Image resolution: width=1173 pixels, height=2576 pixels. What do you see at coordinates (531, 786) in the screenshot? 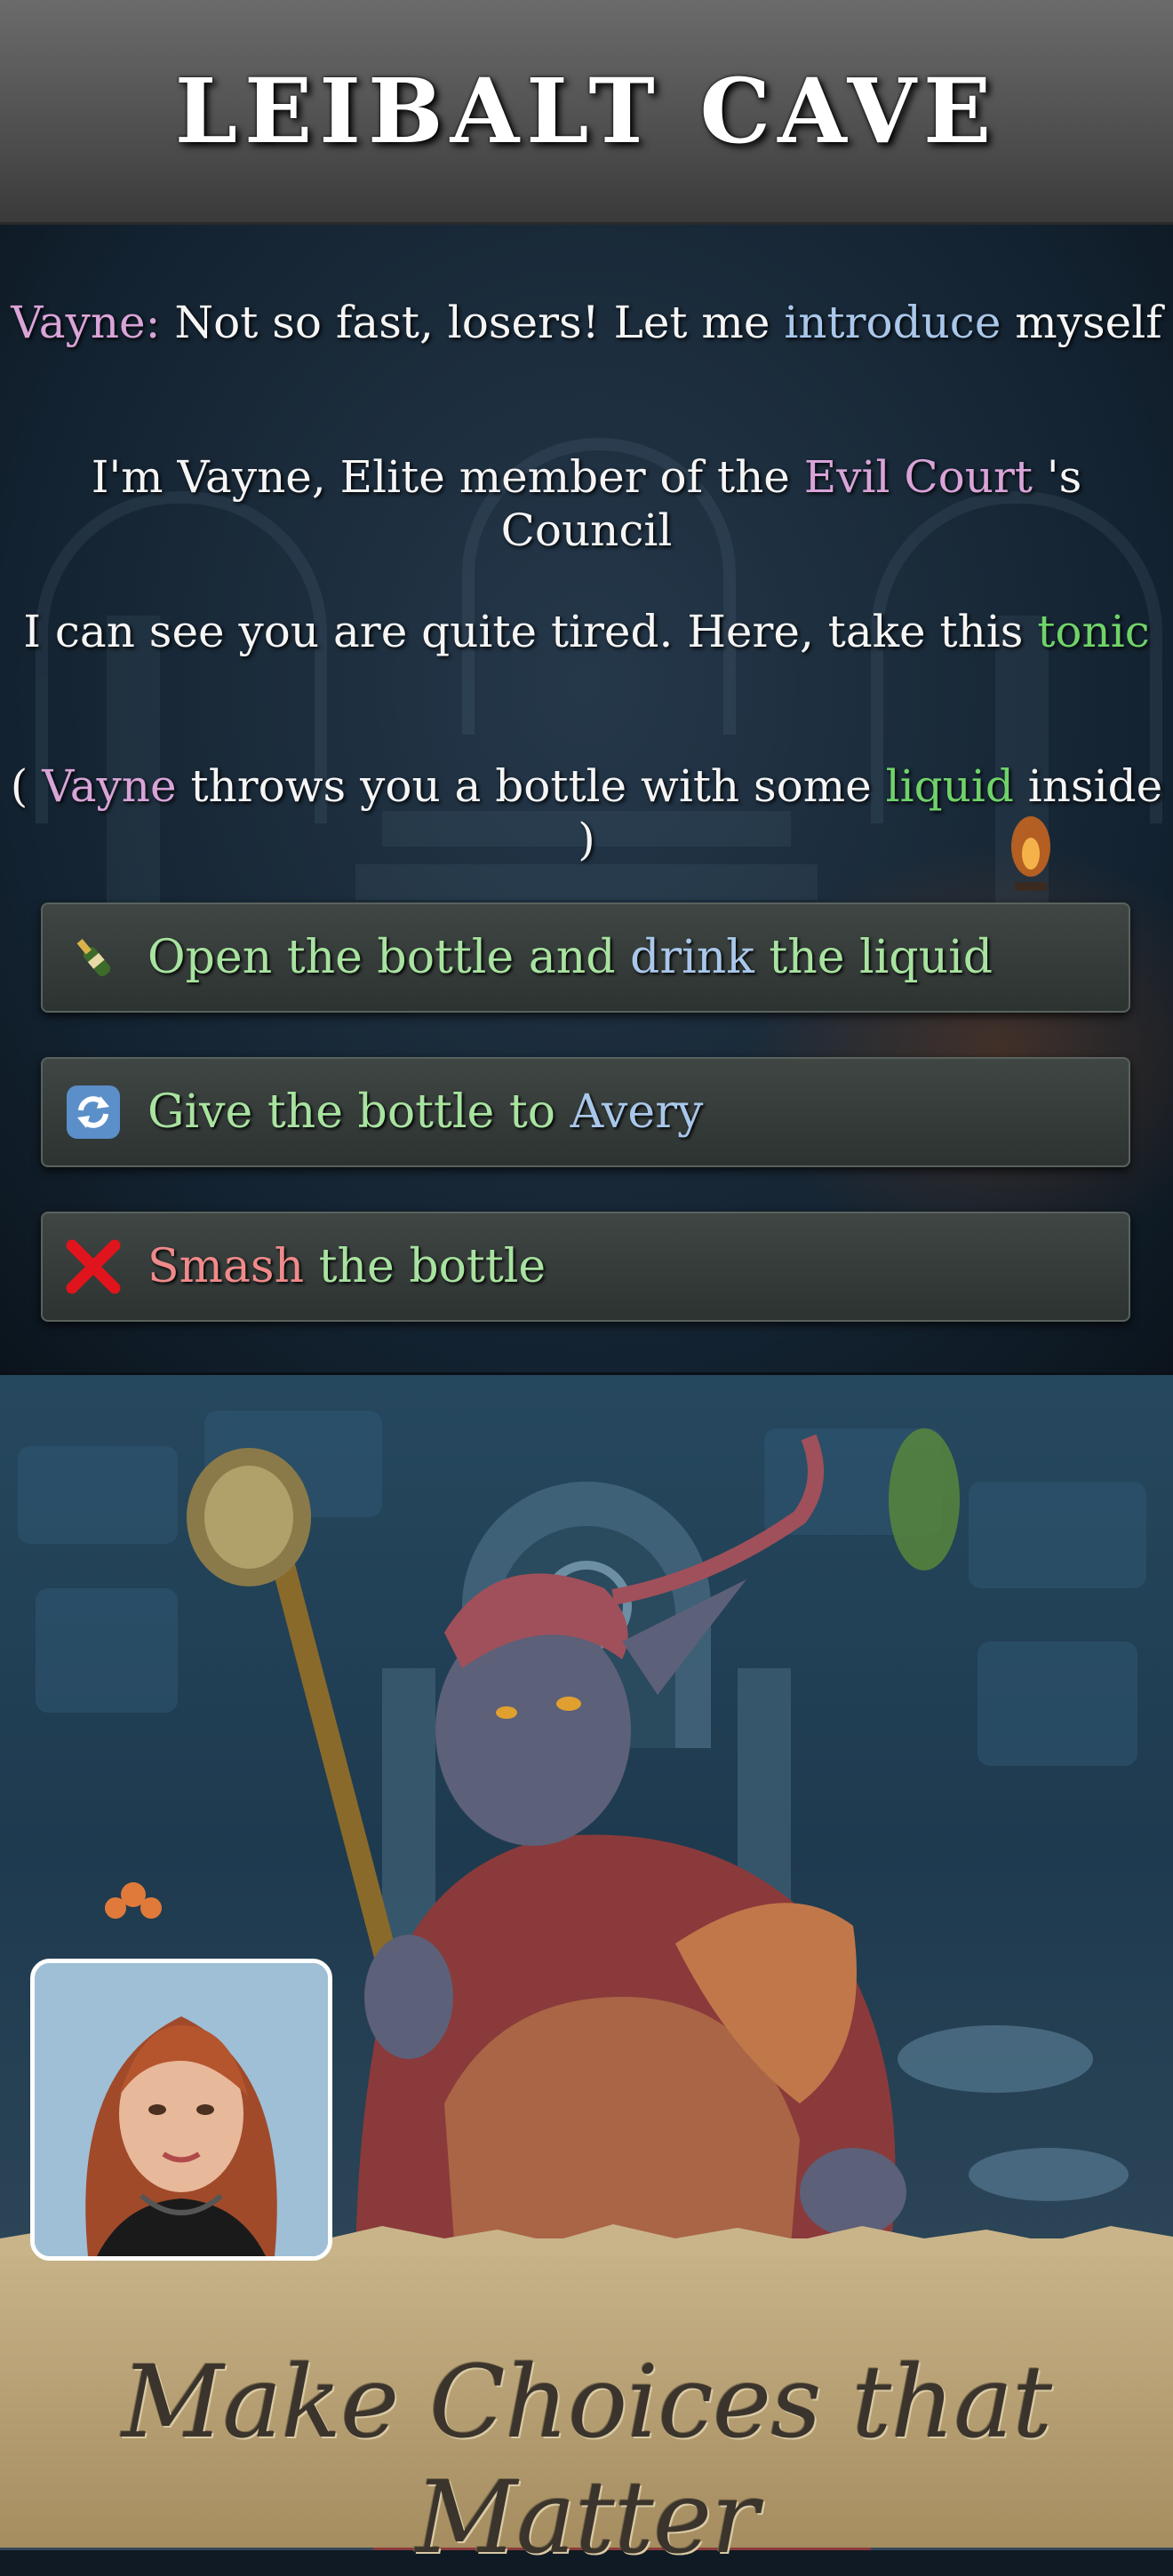
I see `dialogue-text: throws you a bottle with some` at bounding box center [531, 786].